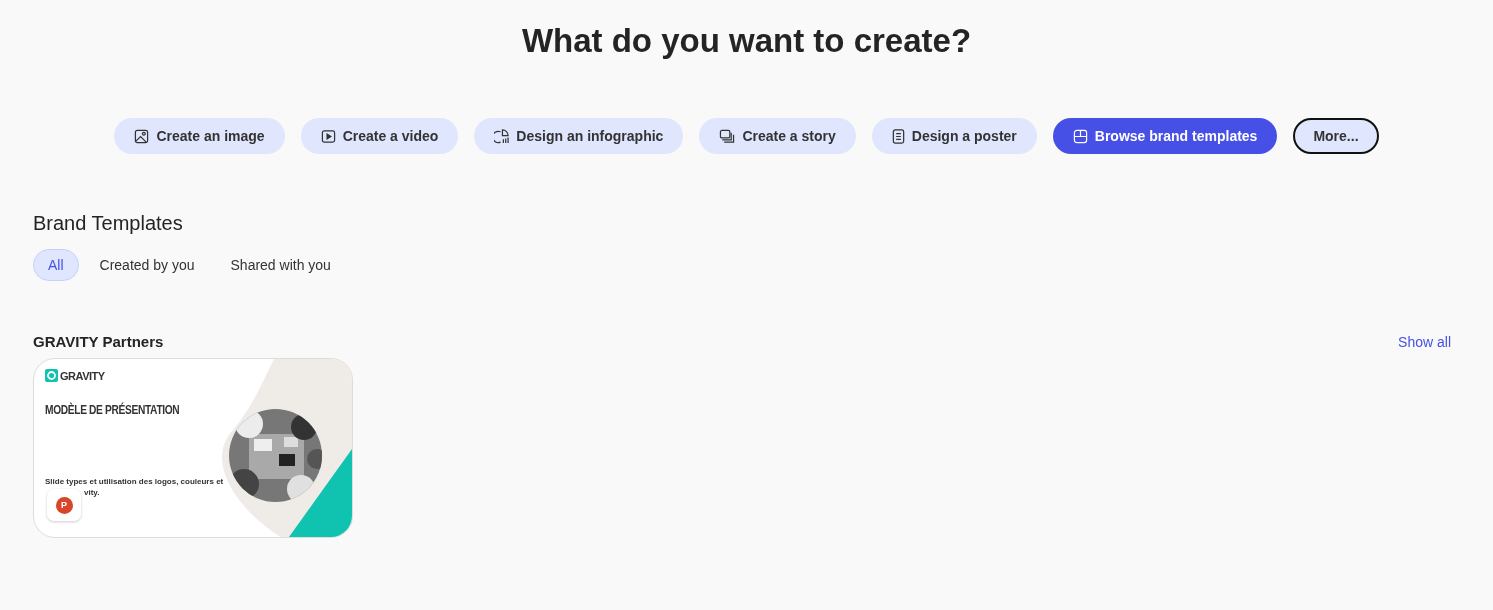  What do you see at coordinates (1080, 136) in the screenshot?
I see `layout-icon` at bounding box center [1080, 136].